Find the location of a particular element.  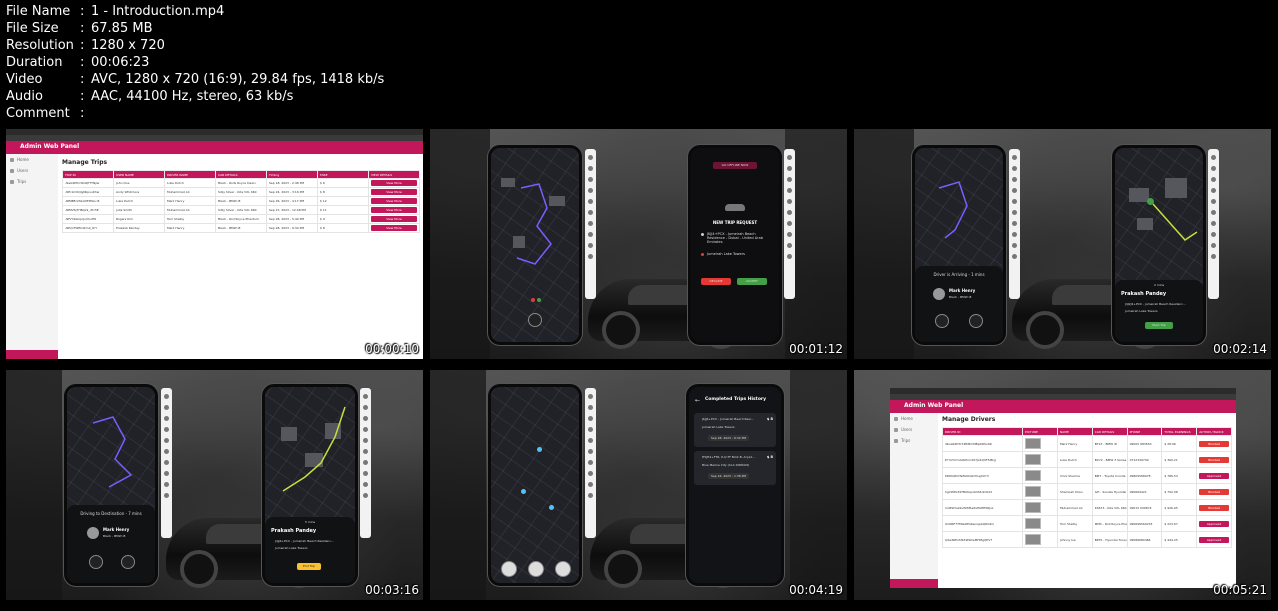

back-arrow-icon: ← is located at coordinates (697, 400).